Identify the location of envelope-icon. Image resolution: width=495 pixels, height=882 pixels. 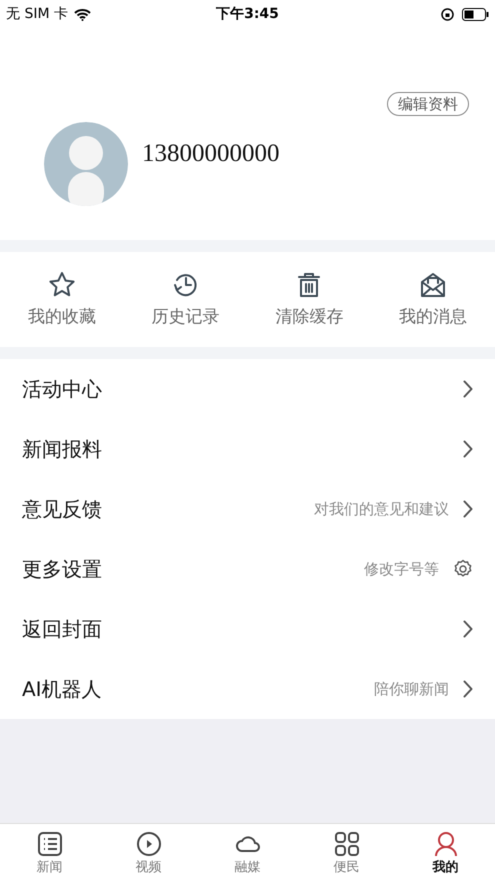
(433, 285).